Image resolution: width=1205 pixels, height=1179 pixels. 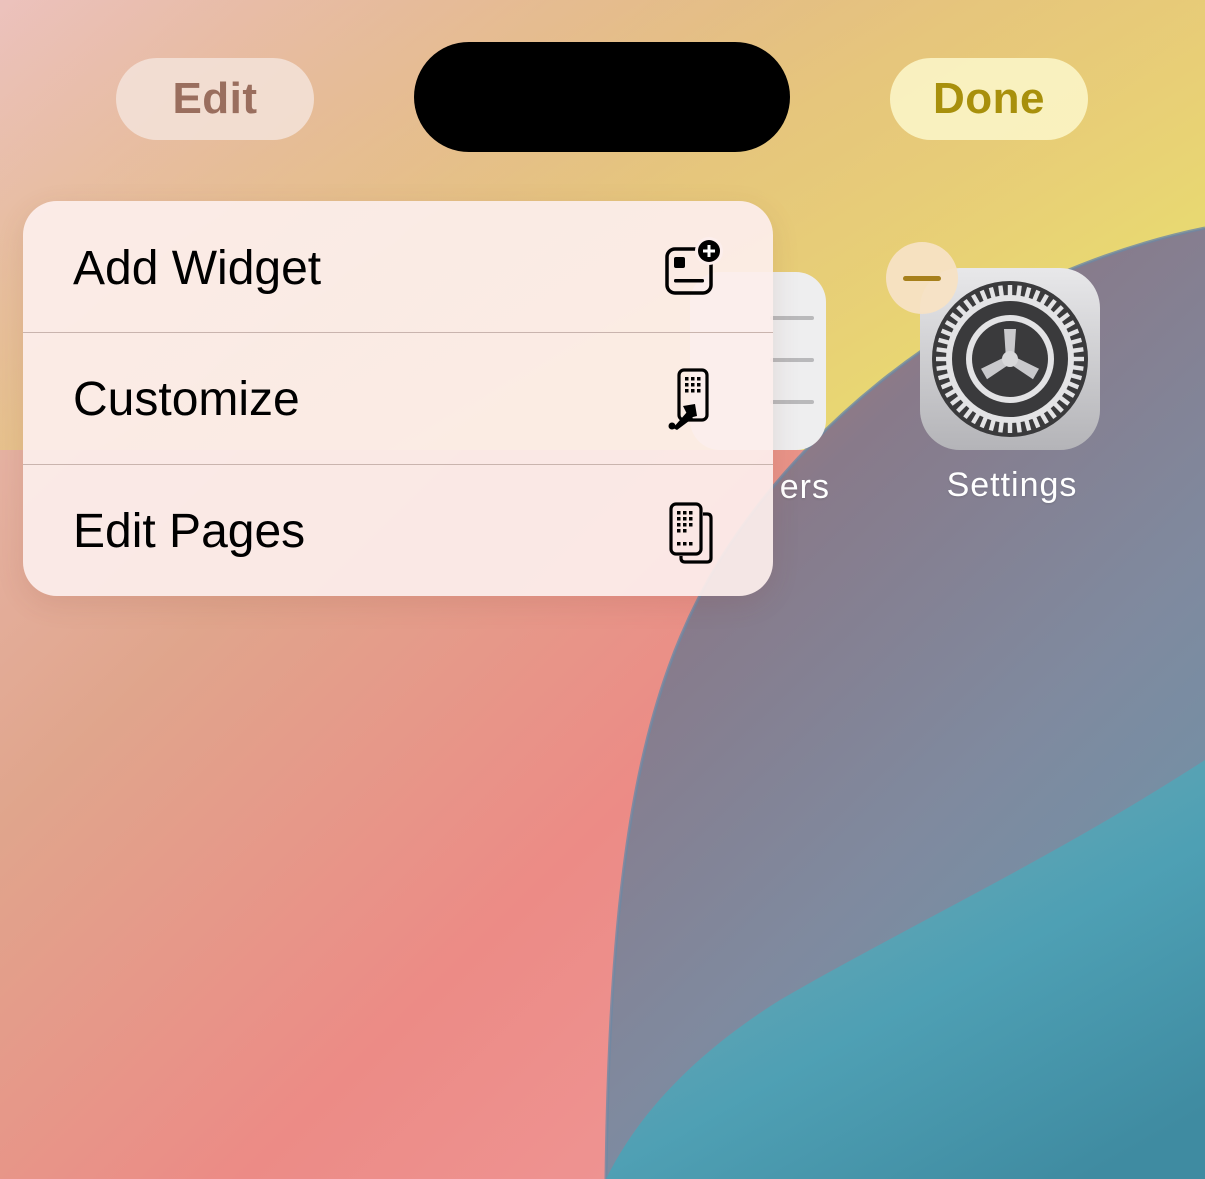 What do you see at coordinates (197, 268) in the screenshot?
I see `menu-item-label: Add Widget` at bounding box center [197, 268].